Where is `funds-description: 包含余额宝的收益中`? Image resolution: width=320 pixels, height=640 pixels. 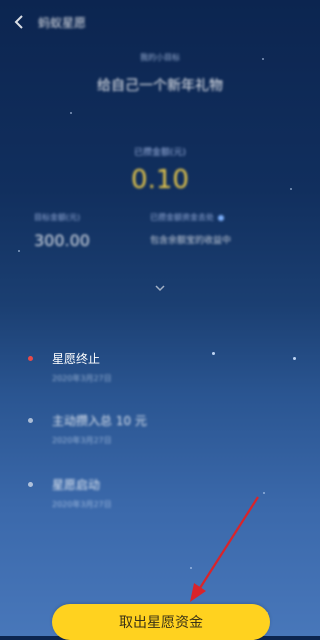 funds-description: 包含余额宝的收益中 is located at coordinates (191, 241).